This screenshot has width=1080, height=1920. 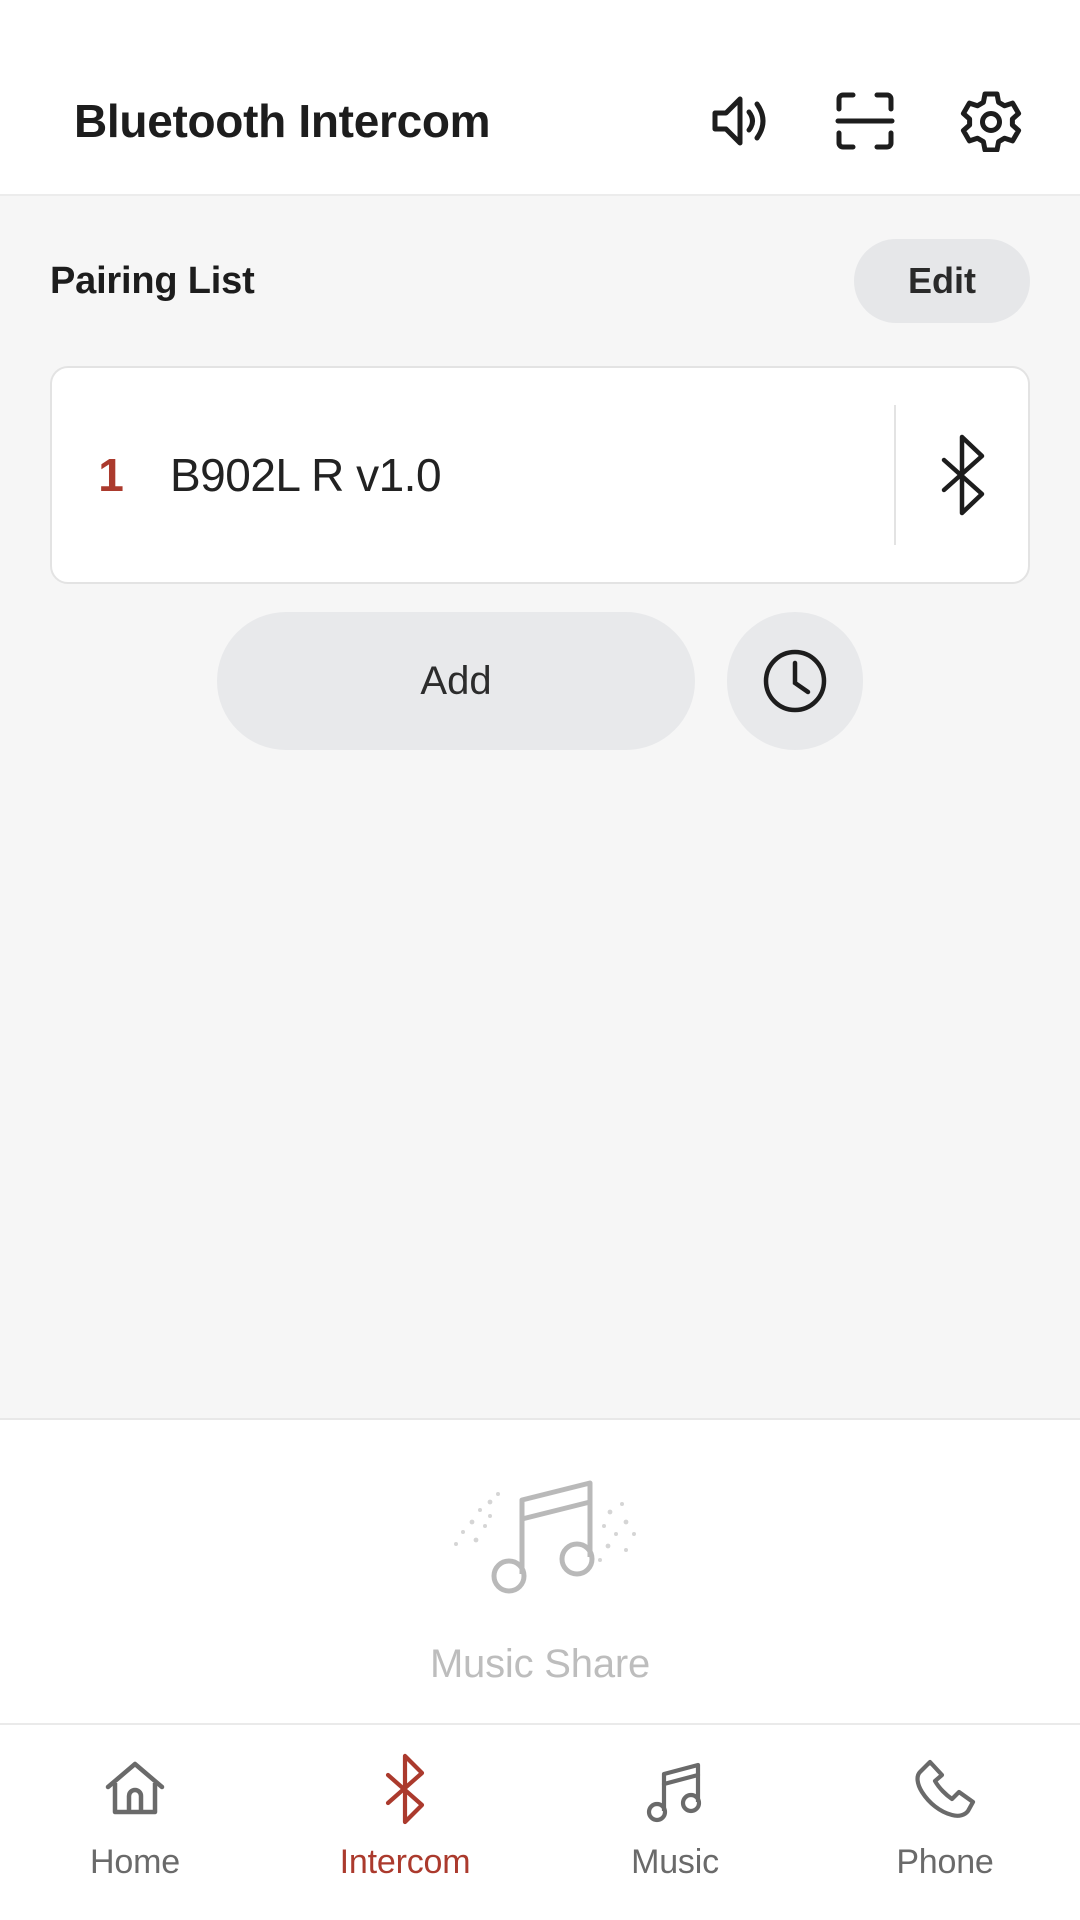 I want to click on add-button: Add, so click(x=456, y=681).